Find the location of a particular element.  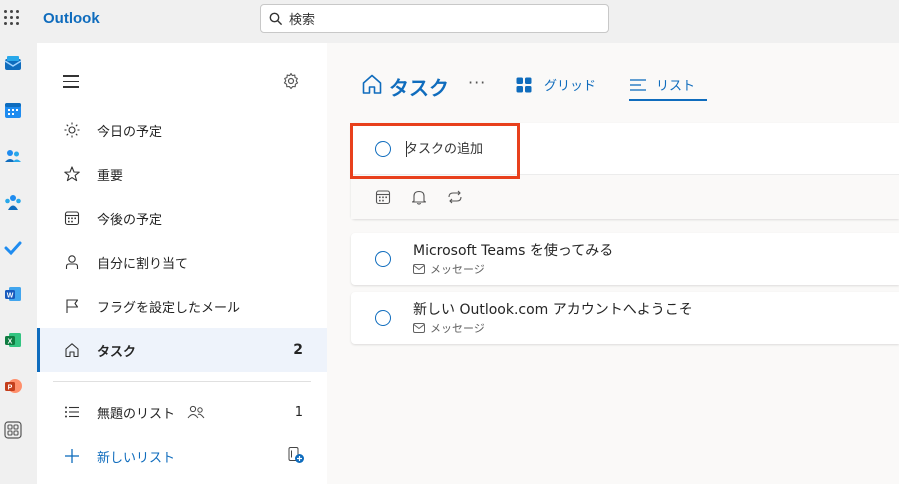

more-apps-icon is located at coordinates (13, 430).